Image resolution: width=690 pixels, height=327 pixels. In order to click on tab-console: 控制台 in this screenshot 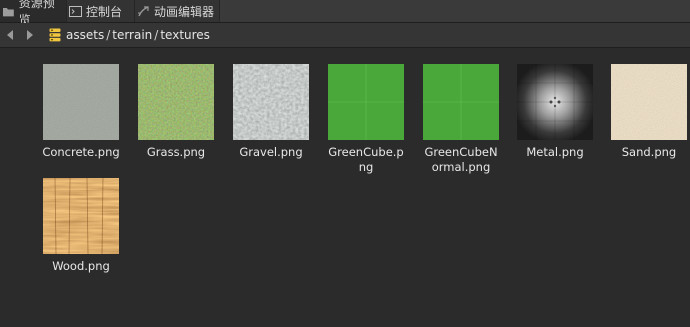, I will do `click(101, 11)`.